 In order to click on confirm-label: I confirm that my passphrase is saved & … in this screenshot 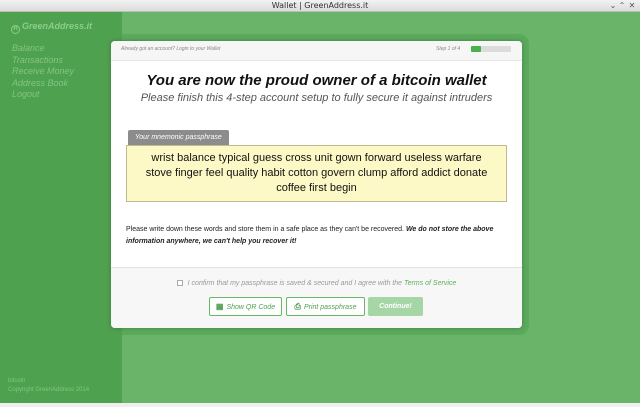, I will do `click(295, 283)`.